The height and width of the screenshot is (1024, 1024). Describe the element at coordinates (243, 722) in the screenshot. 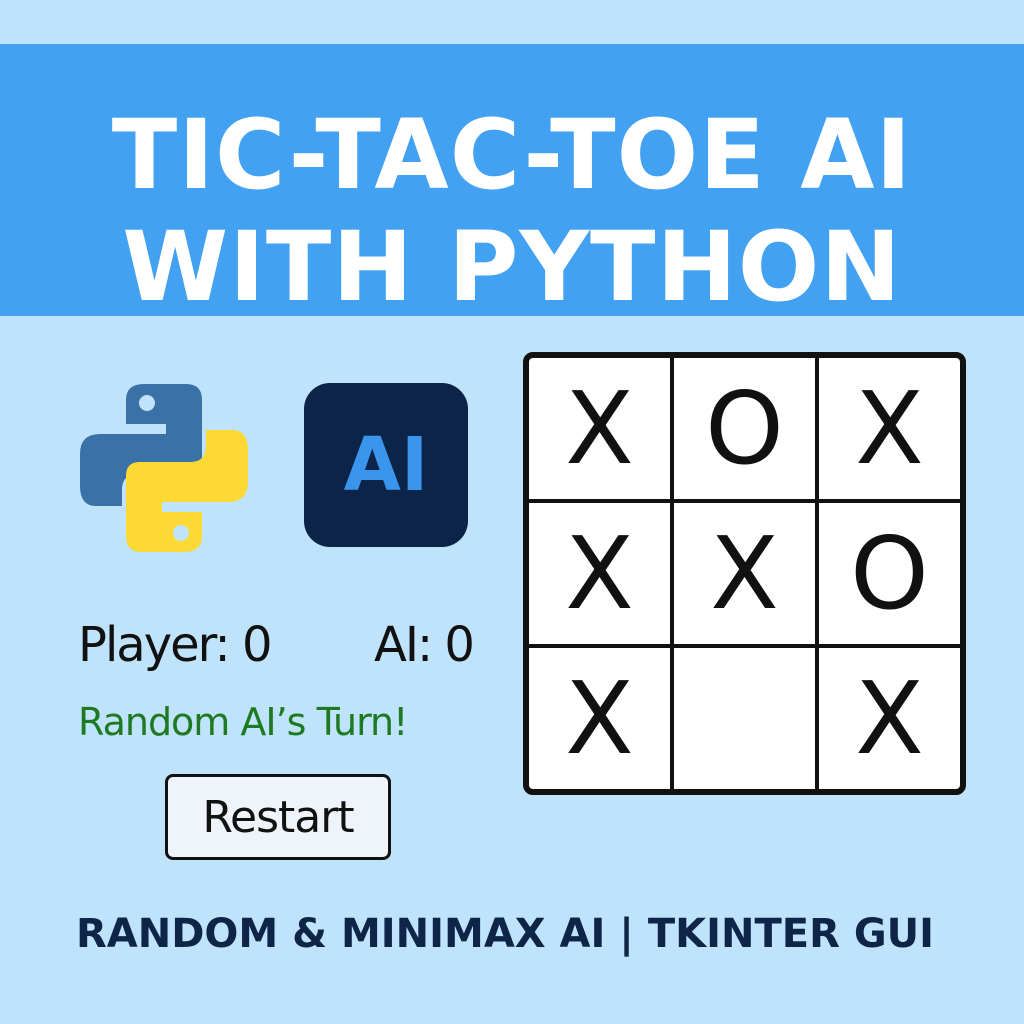

I see `turn-status: Random AI’s Turn!` at that location.